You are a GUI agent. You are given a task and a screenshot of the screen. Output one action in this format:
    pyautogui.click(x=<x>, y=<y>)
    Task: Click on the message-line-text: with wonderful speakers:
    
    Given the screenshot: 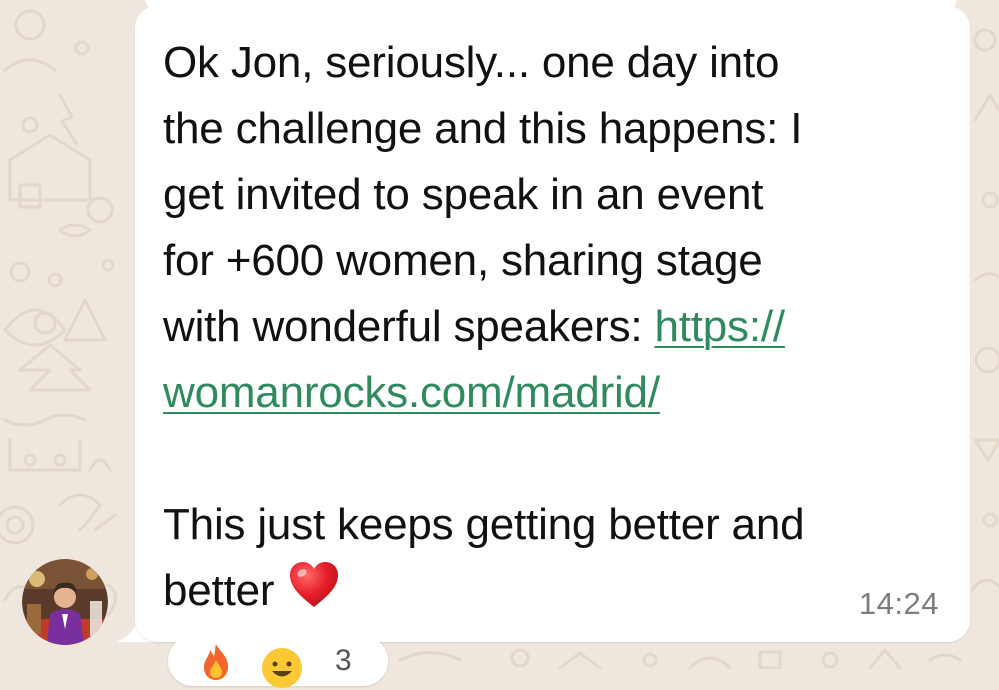 What is the action you would take?
    pyautogui.click(x=409, y=326)
    